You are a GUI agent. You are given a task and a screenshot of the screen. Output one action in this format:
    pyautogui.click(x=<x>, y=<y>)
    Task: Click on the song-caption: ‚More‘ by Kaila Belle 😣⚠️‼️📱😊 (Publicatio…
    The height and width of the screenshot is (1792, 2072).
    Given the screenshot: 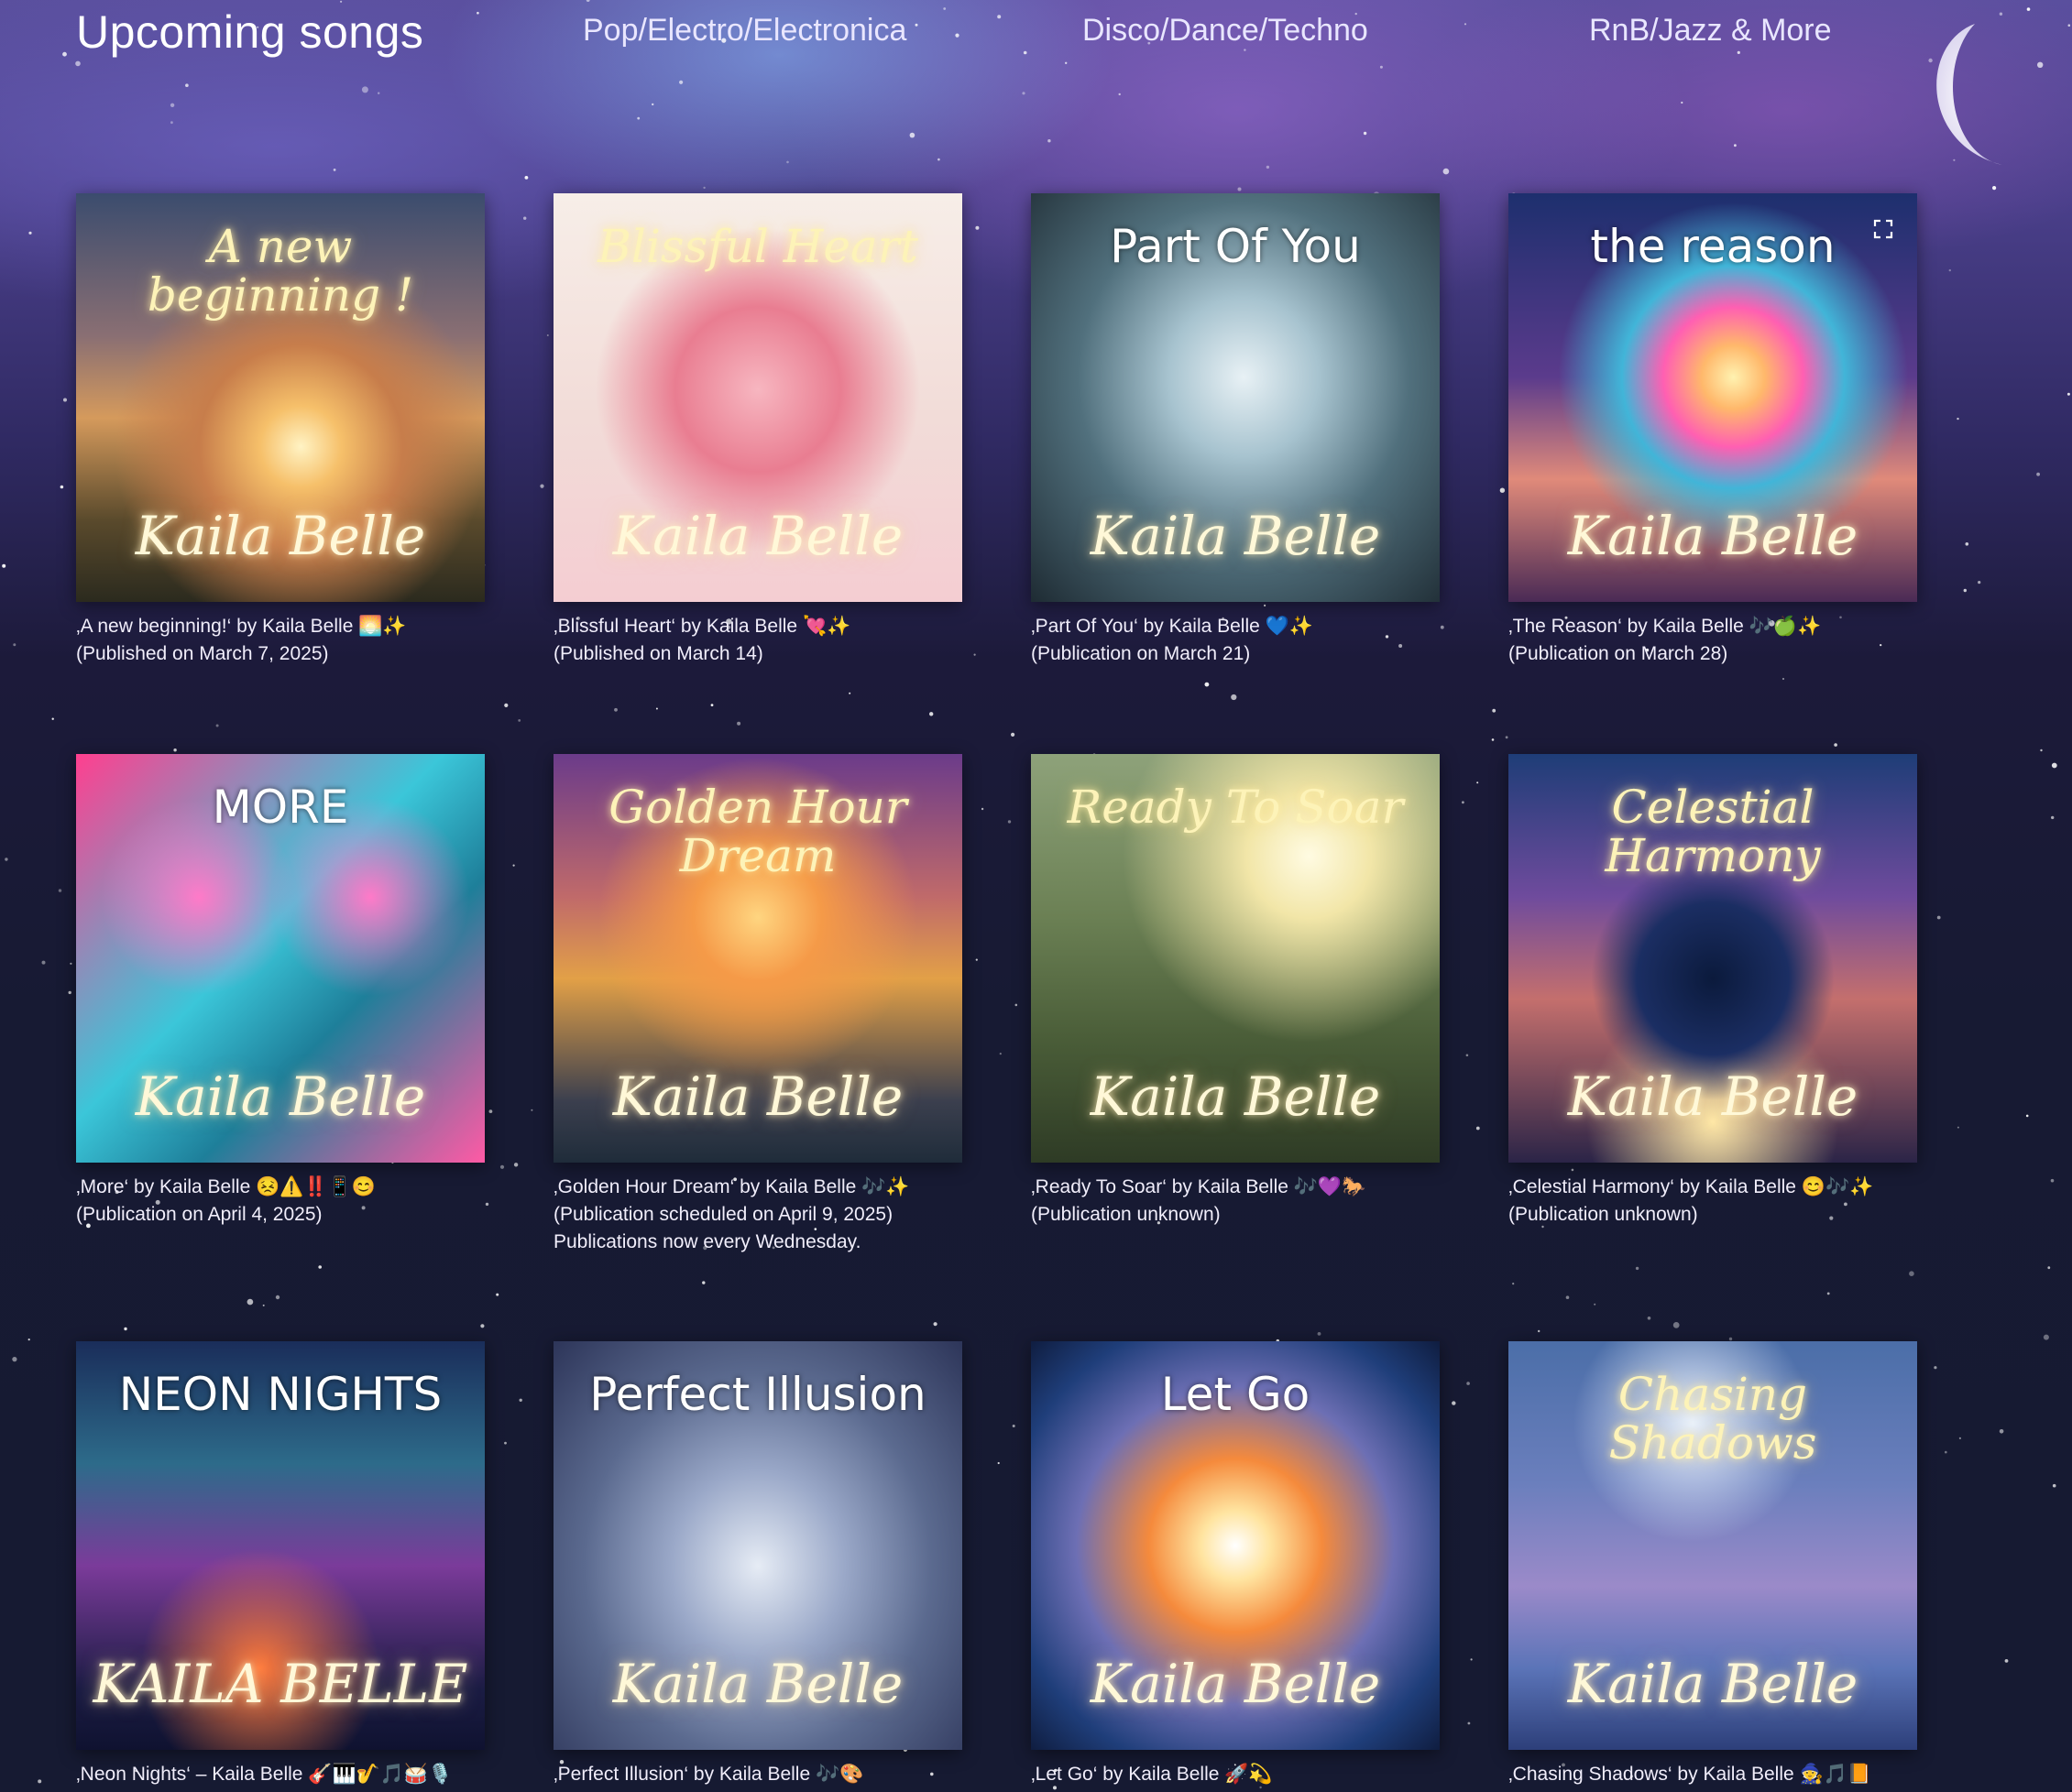 What is the action you would take?
    pyautogui.click(x=280, y=1201)
    